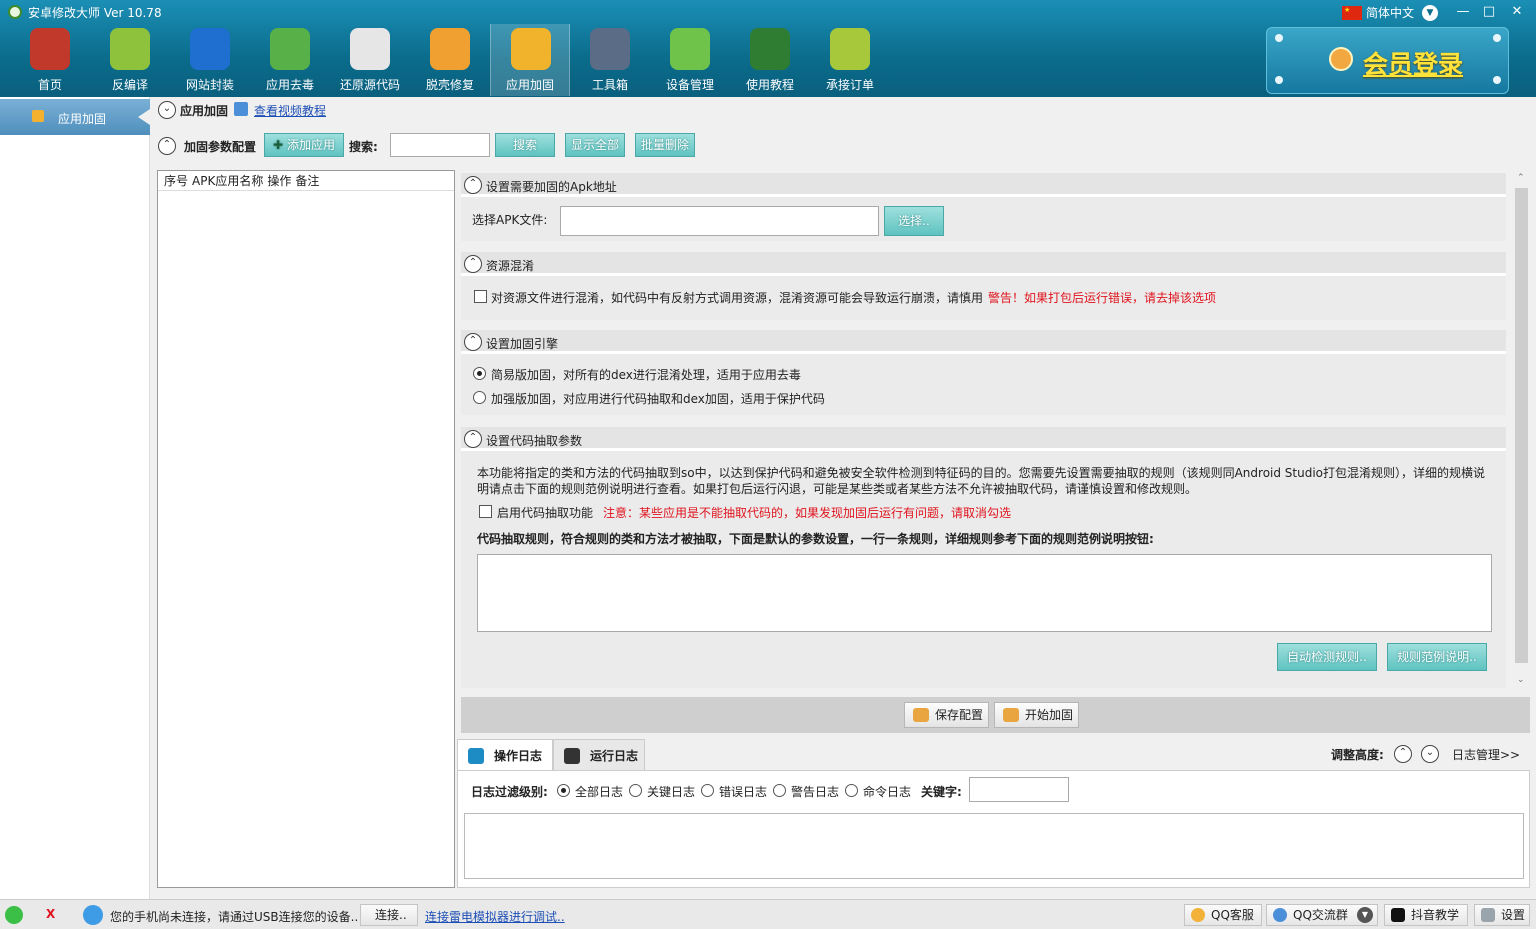  What do you see at coordinates (130, 60) in the screenshot?
I see `toolbar-item-1: 反编译` at bounding box center [130, 60].